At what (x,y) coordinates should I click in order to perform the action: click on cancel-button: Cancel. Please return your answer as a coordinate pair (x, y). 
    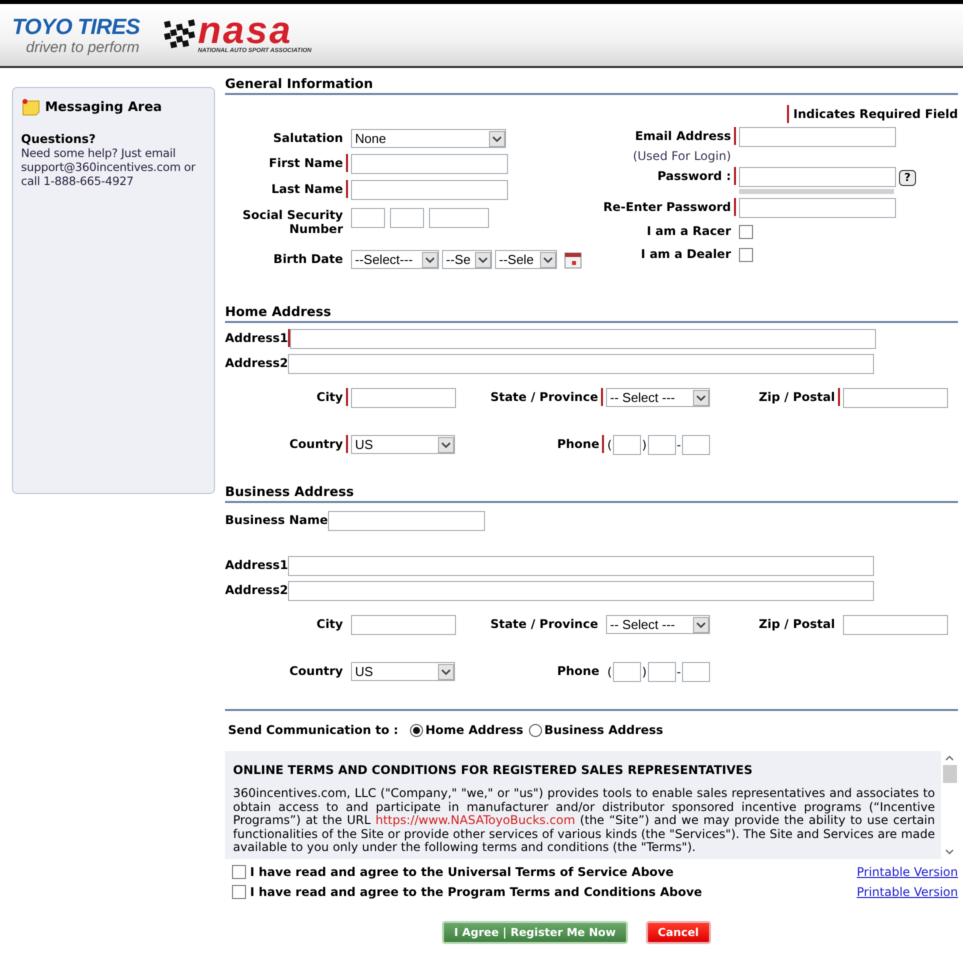
    Looking at the image, I should click on (678, 932).